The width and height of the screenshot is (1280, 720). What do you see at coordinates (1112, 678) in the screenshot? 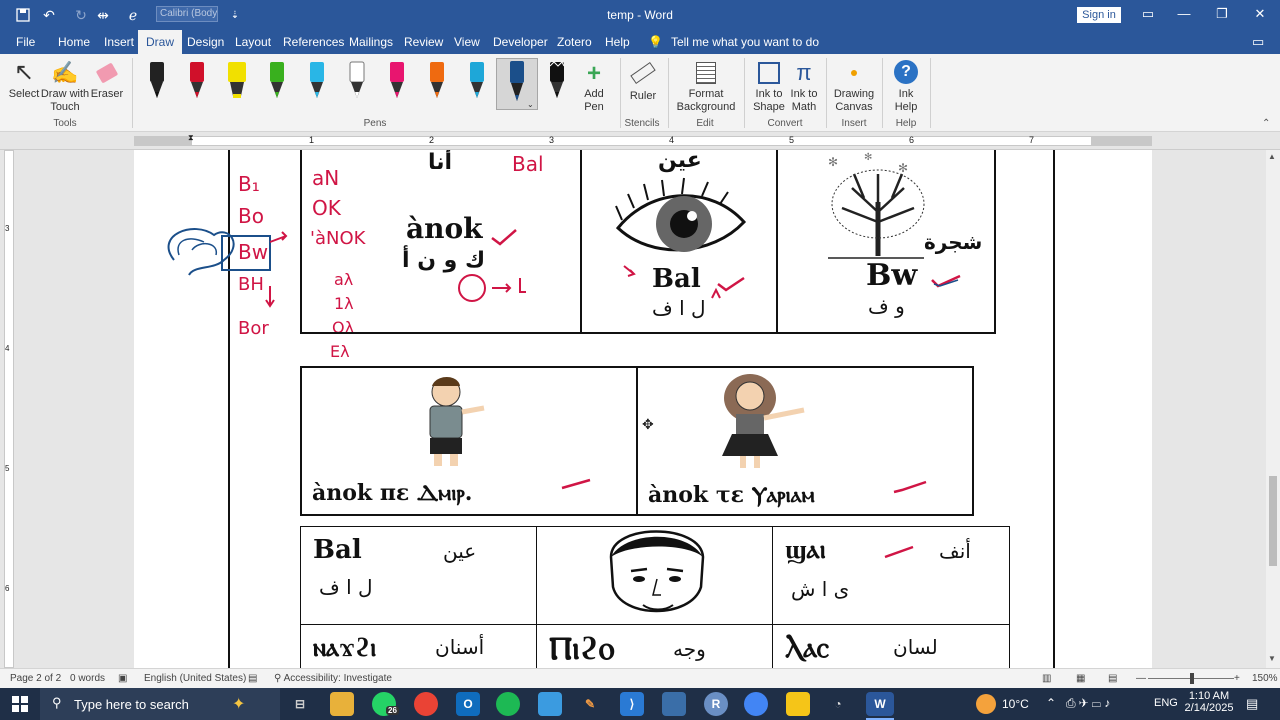
I see `web-layout-icon: ▤` at bounding box center [1112, 678].